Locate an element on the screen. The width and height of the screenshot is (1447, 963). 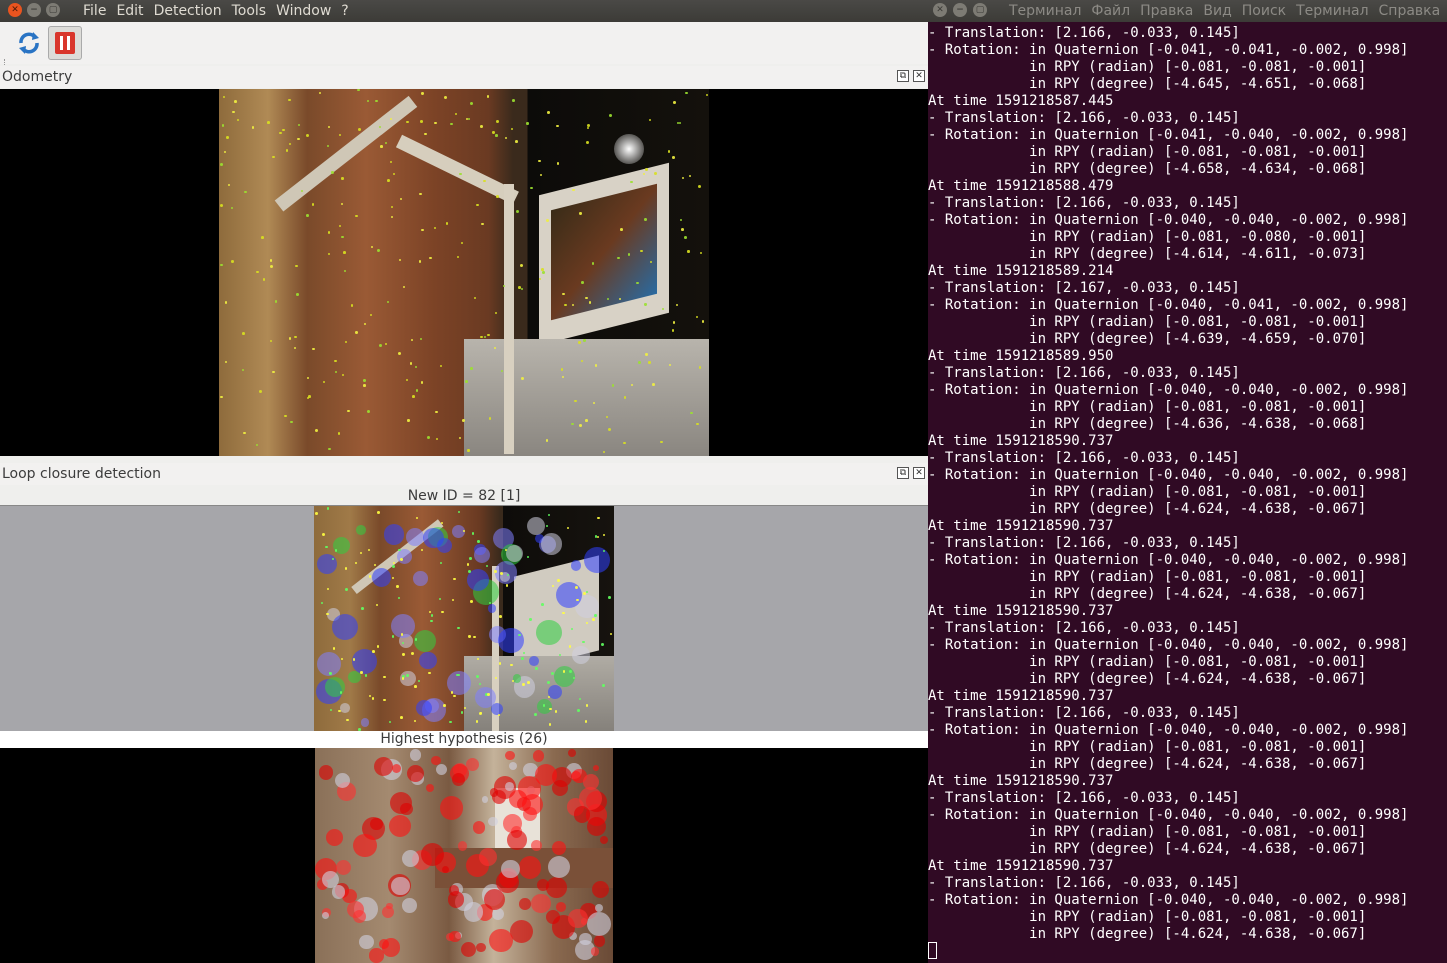
menu-edit: Правка is located at coordinates (1166, 11).